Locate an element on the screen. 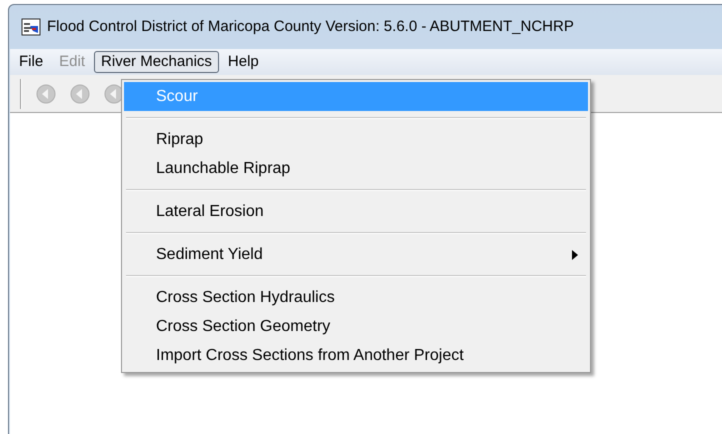 This screenshot has height=434, width=722. menu-item: Import Cross Sections from Another Project is located at coordinates (356, 355).